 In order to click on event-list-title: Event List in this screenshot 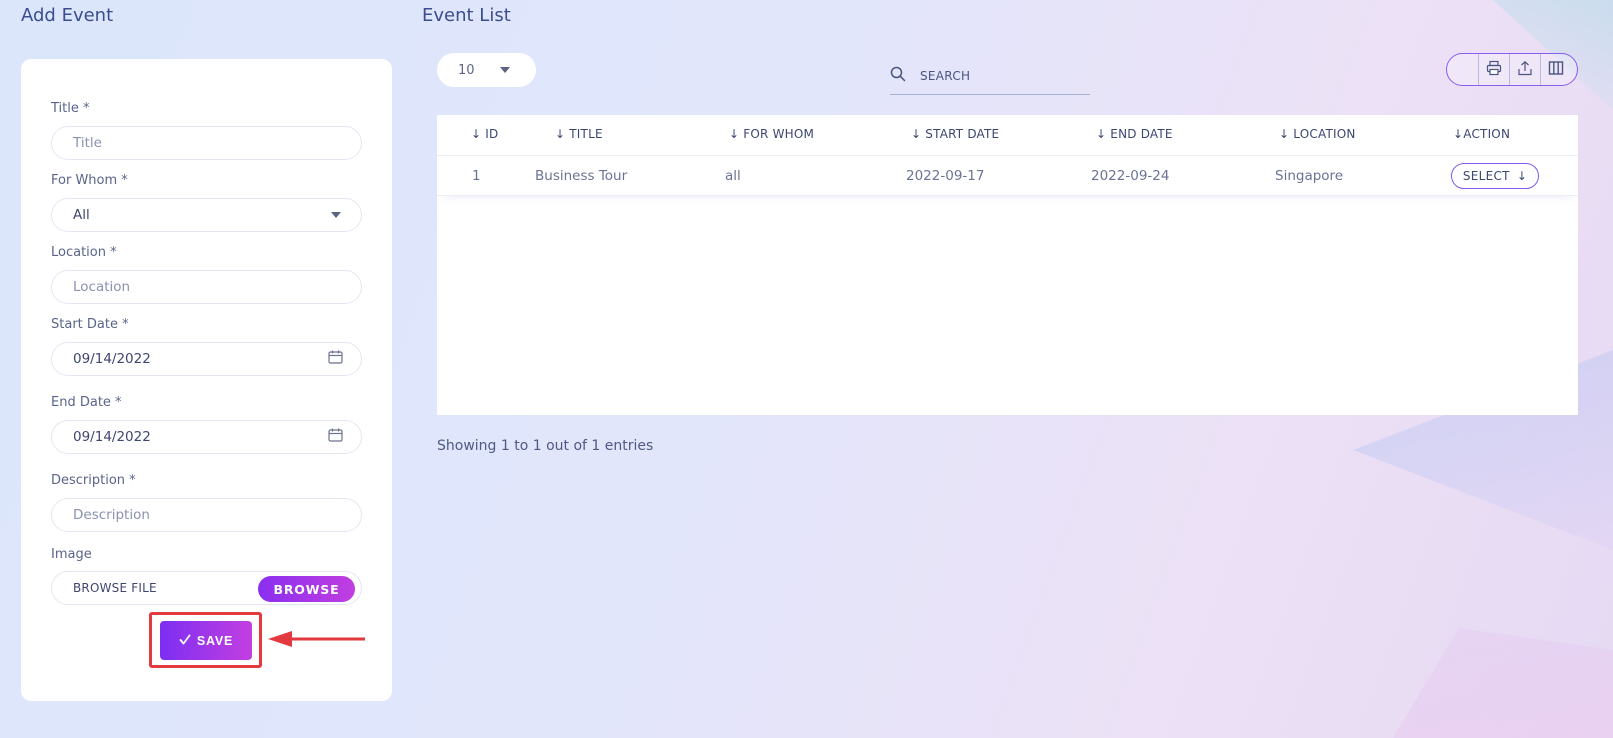, I will do `click(466, 15)`.